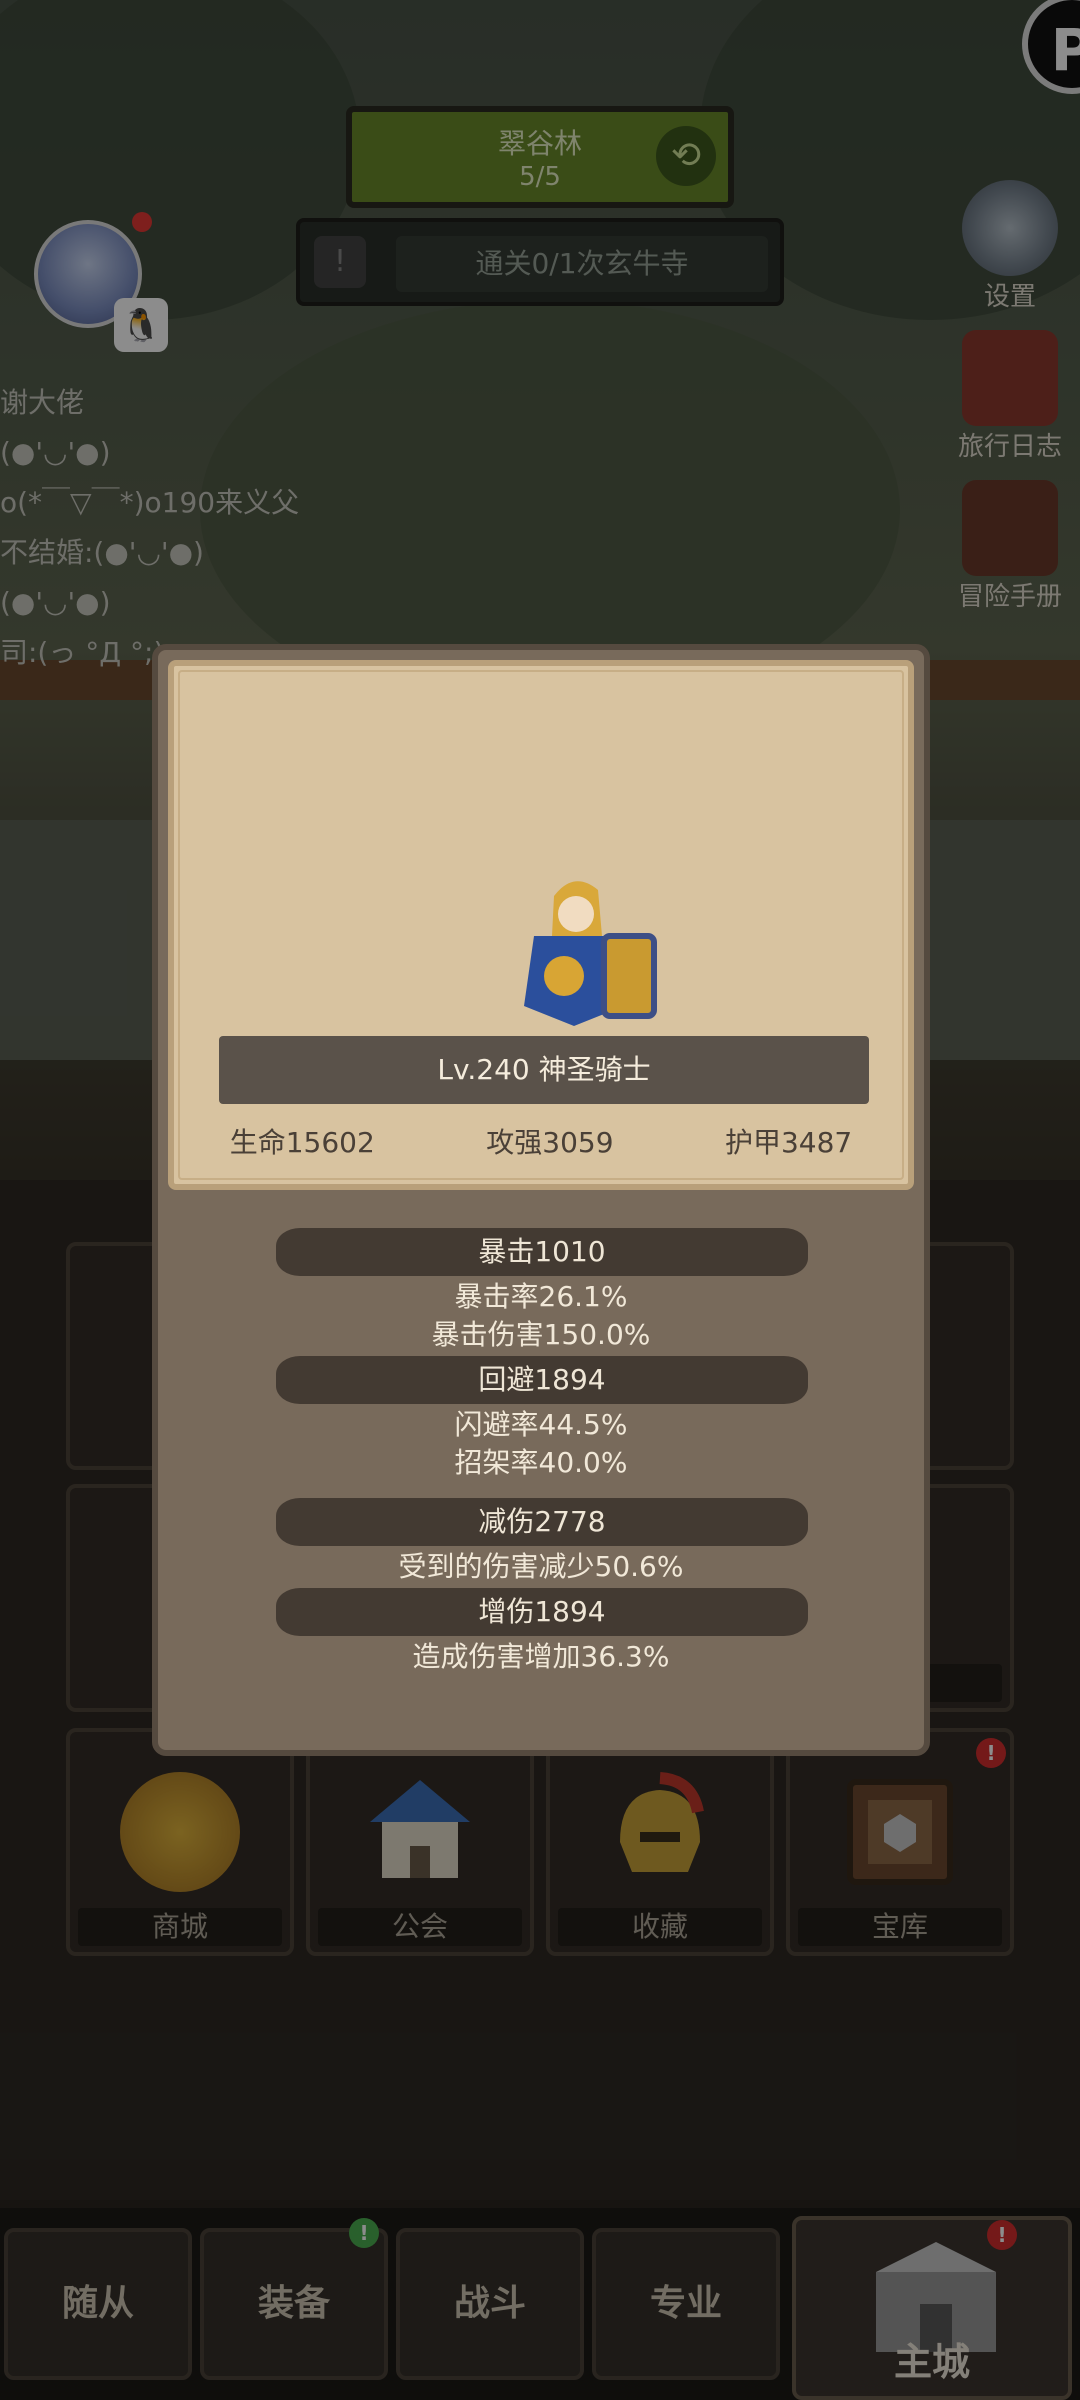  Describe the element at coordinates (544, 1070) in the screenshot. I see `hero-title-bar: Lv.240 神圣骑士` at that location.